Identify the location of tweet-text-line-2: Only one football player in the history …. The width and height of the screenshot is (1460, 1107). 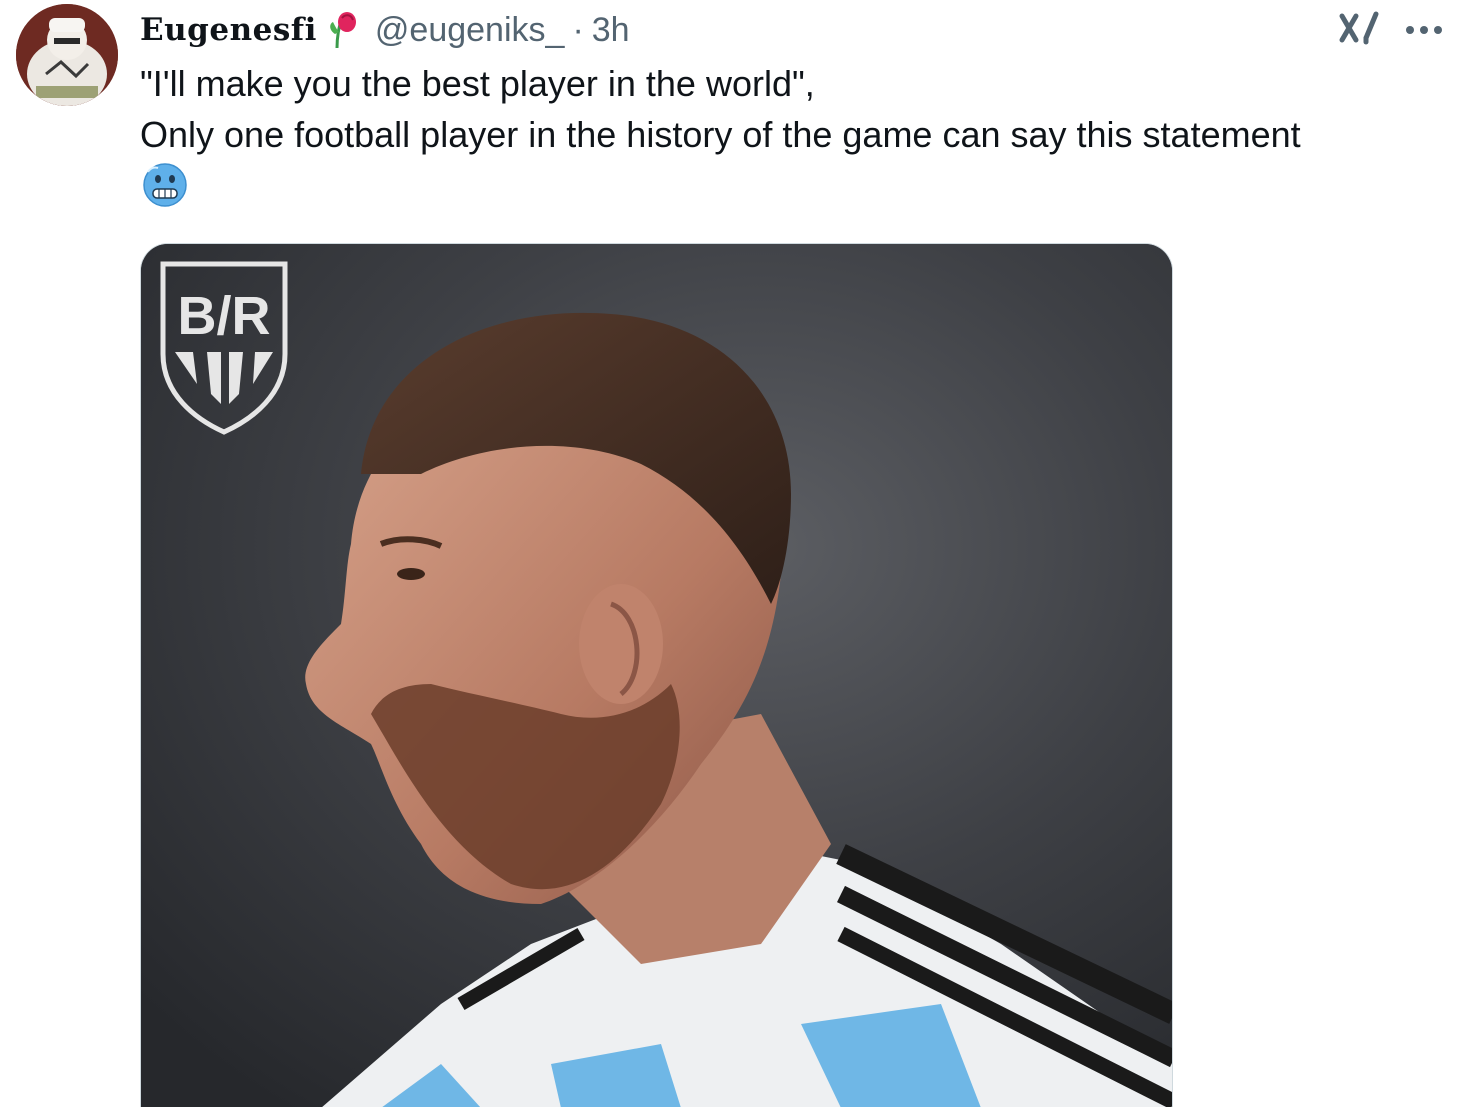
(720, 134).